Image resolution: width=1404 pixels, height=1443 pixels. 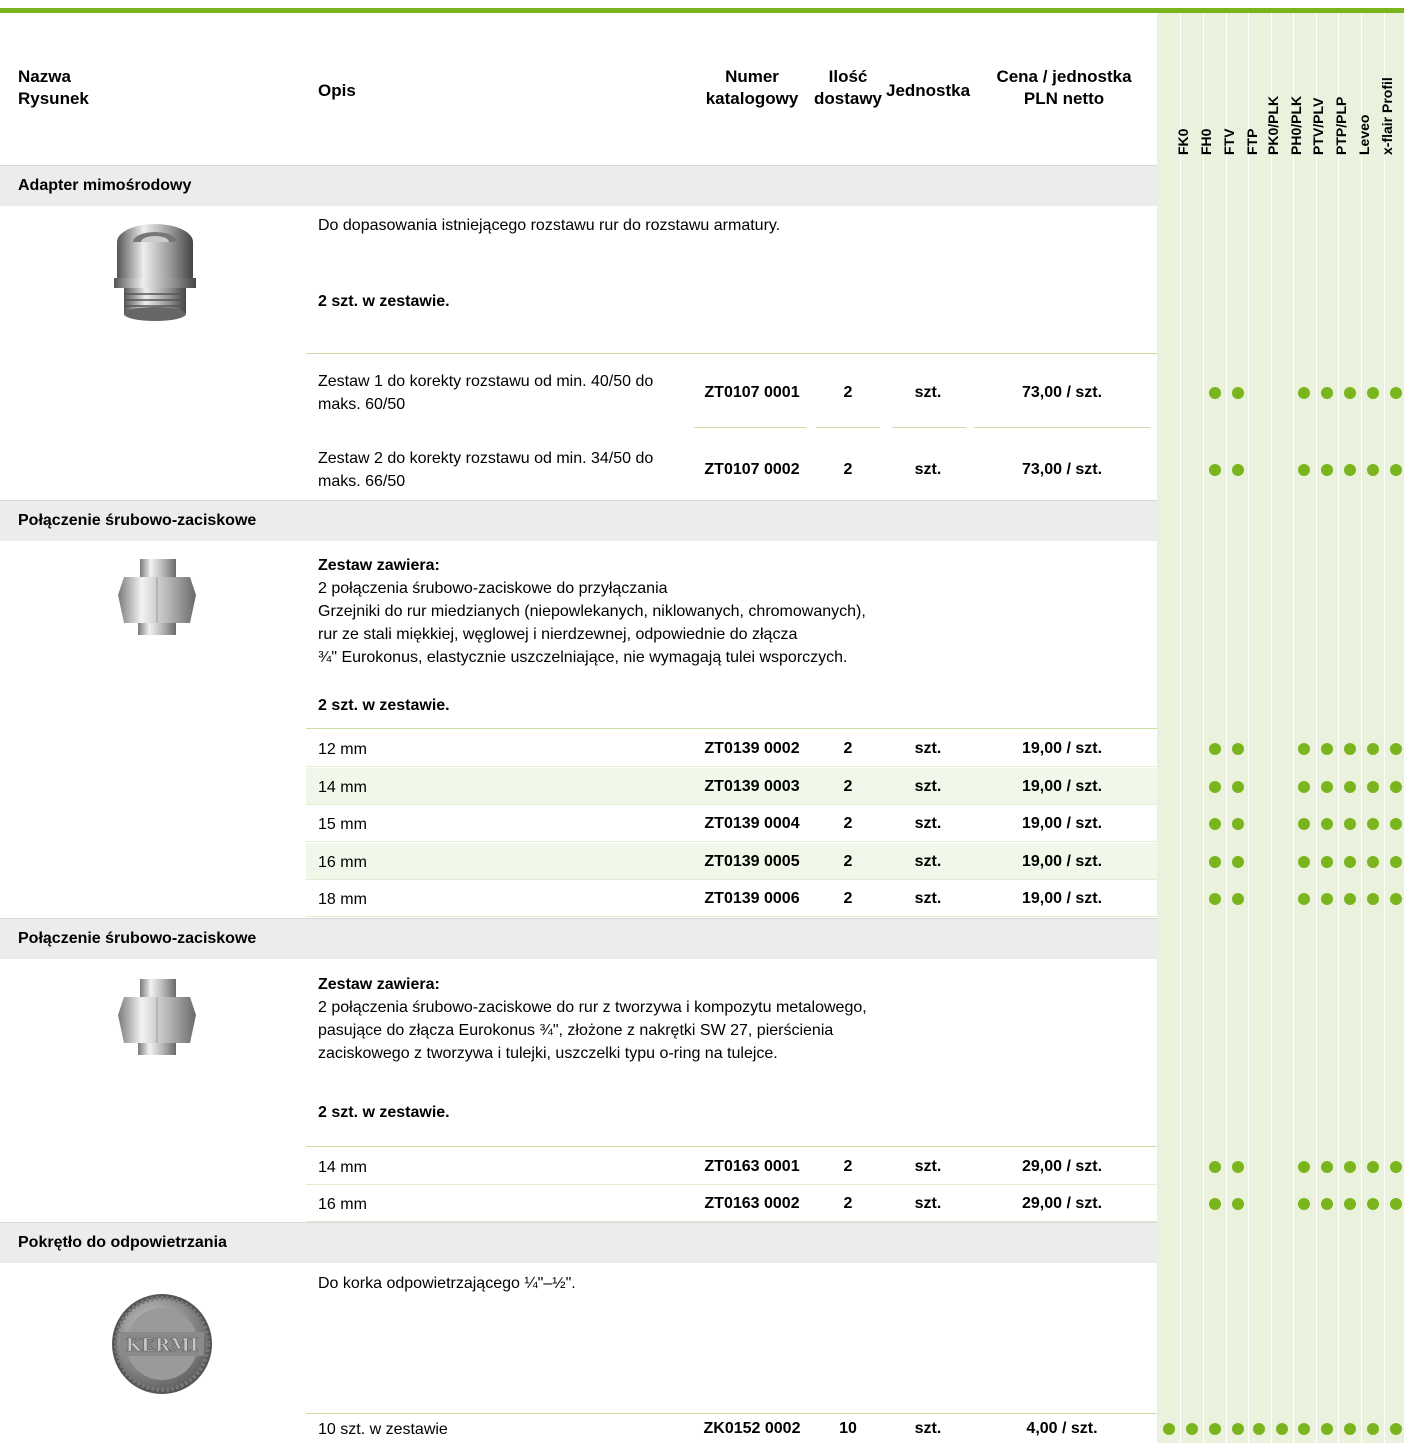 What do you see at coordinates (155, 272) in the screenshot?
I see `eccentric-adapter-image` at bounding box center [155, 272].